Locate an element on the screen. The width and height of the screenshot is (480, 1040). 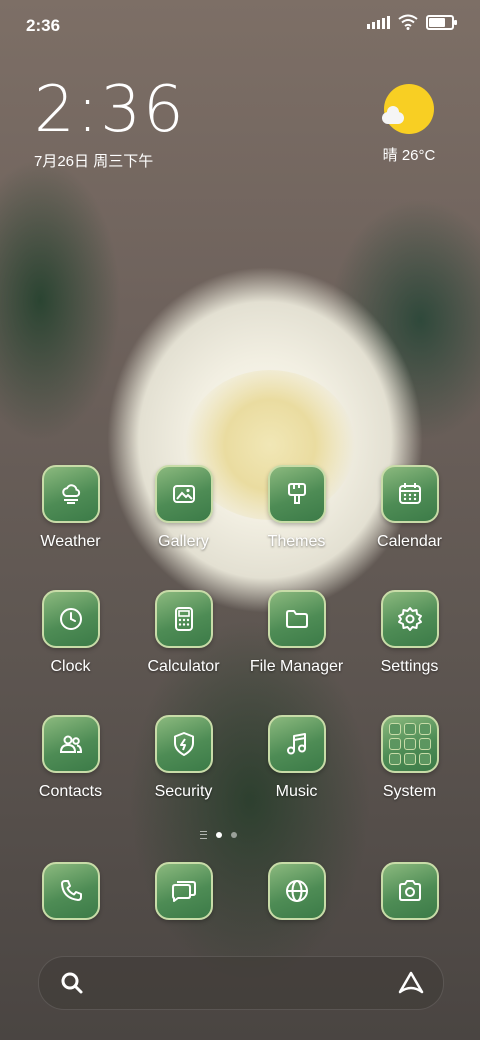
dock-browser-globe is located at coordinates (296, 891).